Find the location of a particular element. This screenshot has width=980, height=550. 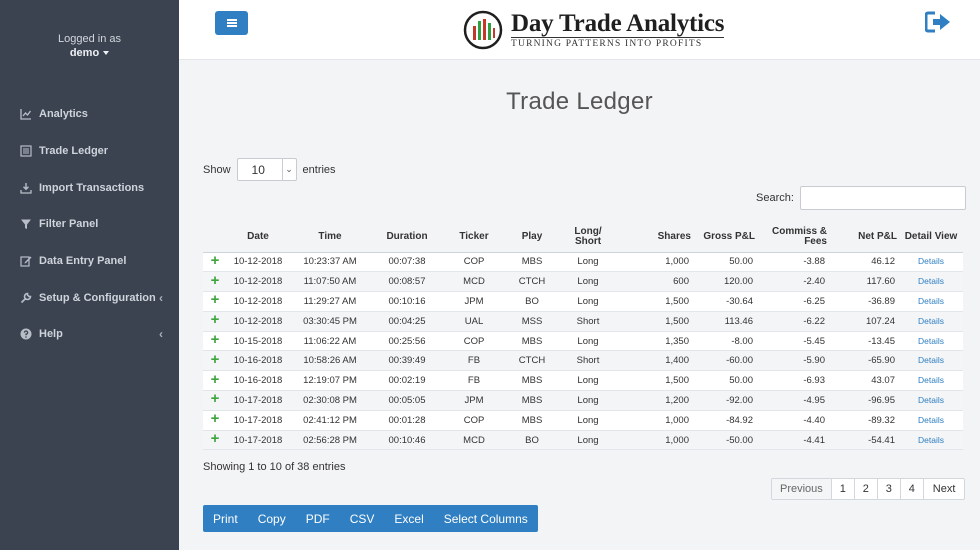

sidebar-item-help: Help ‹ is located at coordinates (89, 334).